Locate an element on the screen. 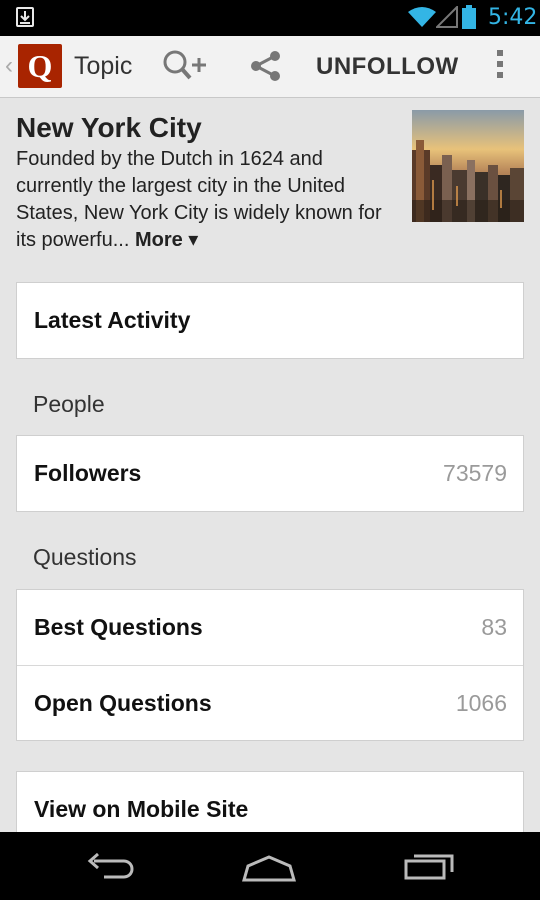  action-bar: ‹ Q Topic UNFOLLOW is located at coordinates (270, 67).